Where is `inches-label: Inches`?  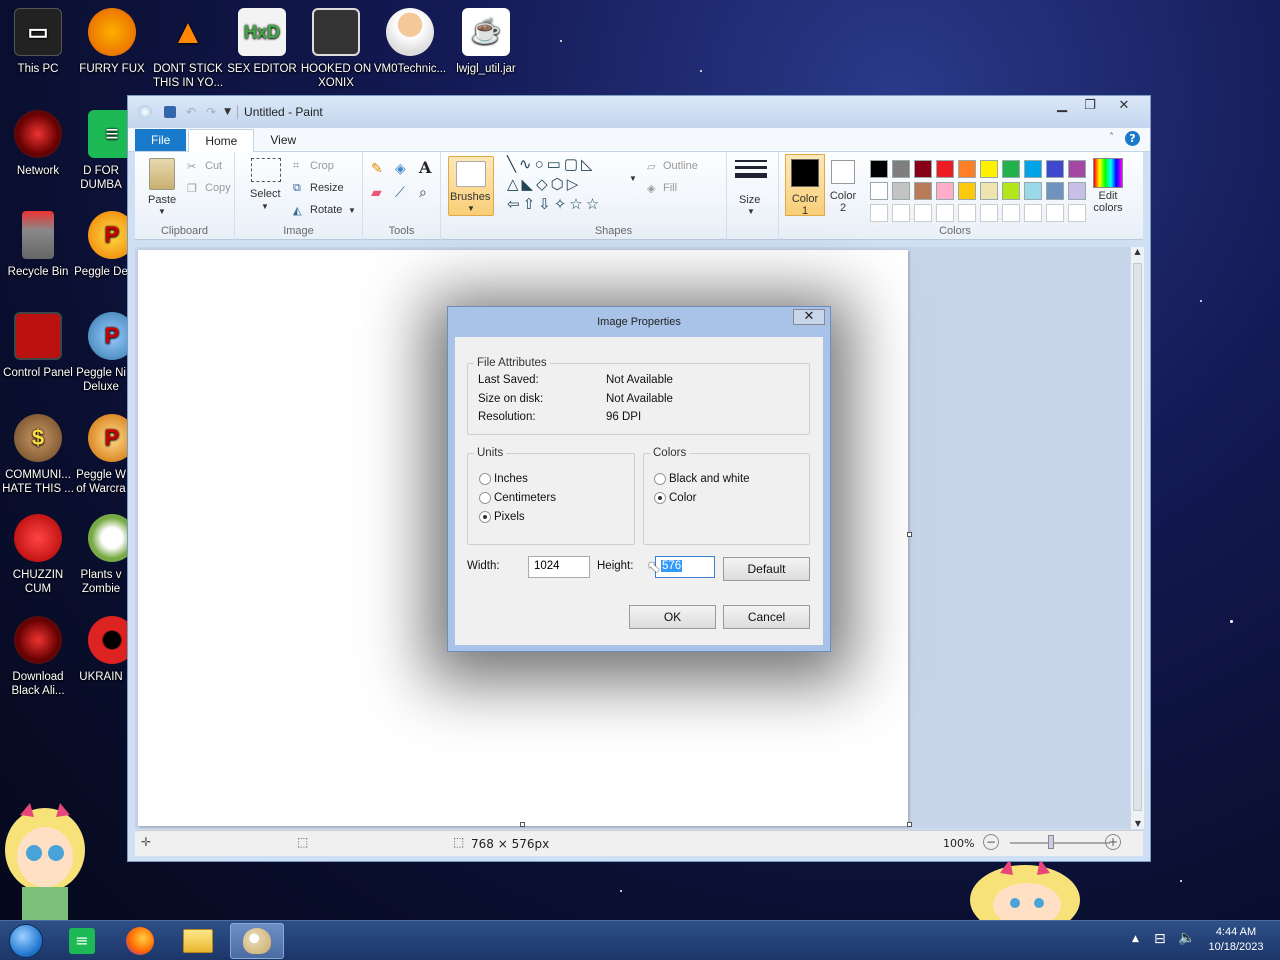 inches-label: Inches is located at coordinates (511, 479).